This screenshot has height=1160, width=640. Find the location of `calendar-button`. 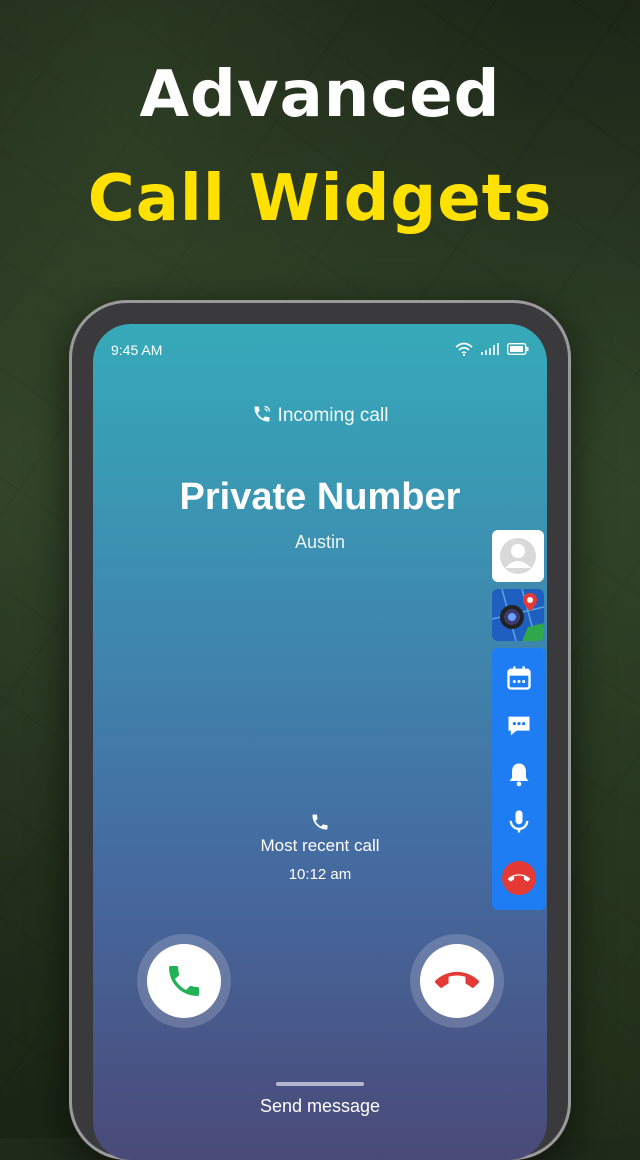

calendar-button is located at coordinates (519, 678).